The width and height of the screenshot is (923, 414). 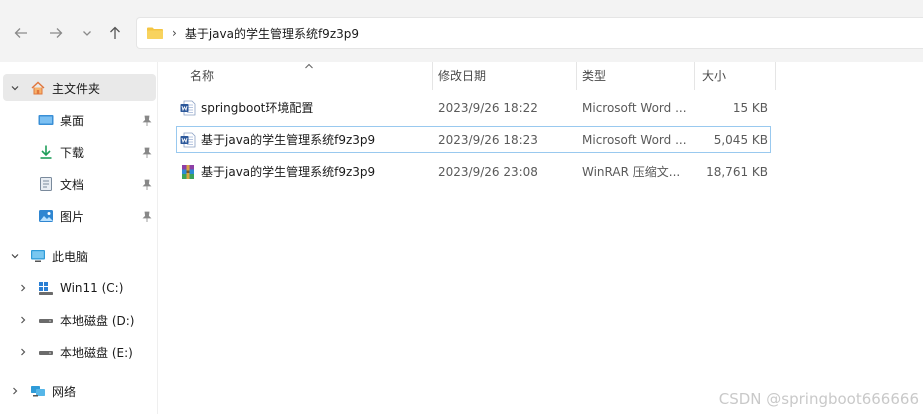 What do you see at coordinates (97, 320) in the screenshot?
I see `sidebar-item-label: 本地磁盘 (D:)` at bounding box center [97, 320].